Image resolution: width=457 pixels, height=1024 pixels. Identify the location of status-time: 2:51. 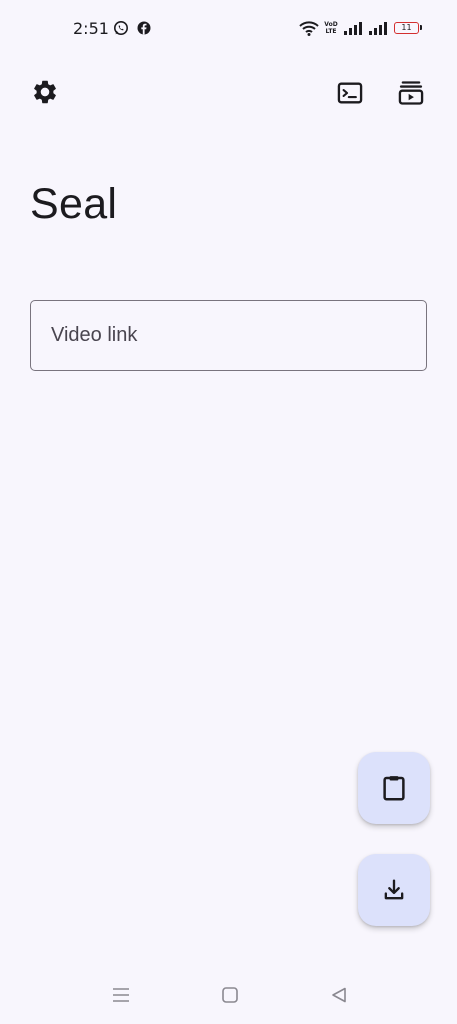
(91, 28).